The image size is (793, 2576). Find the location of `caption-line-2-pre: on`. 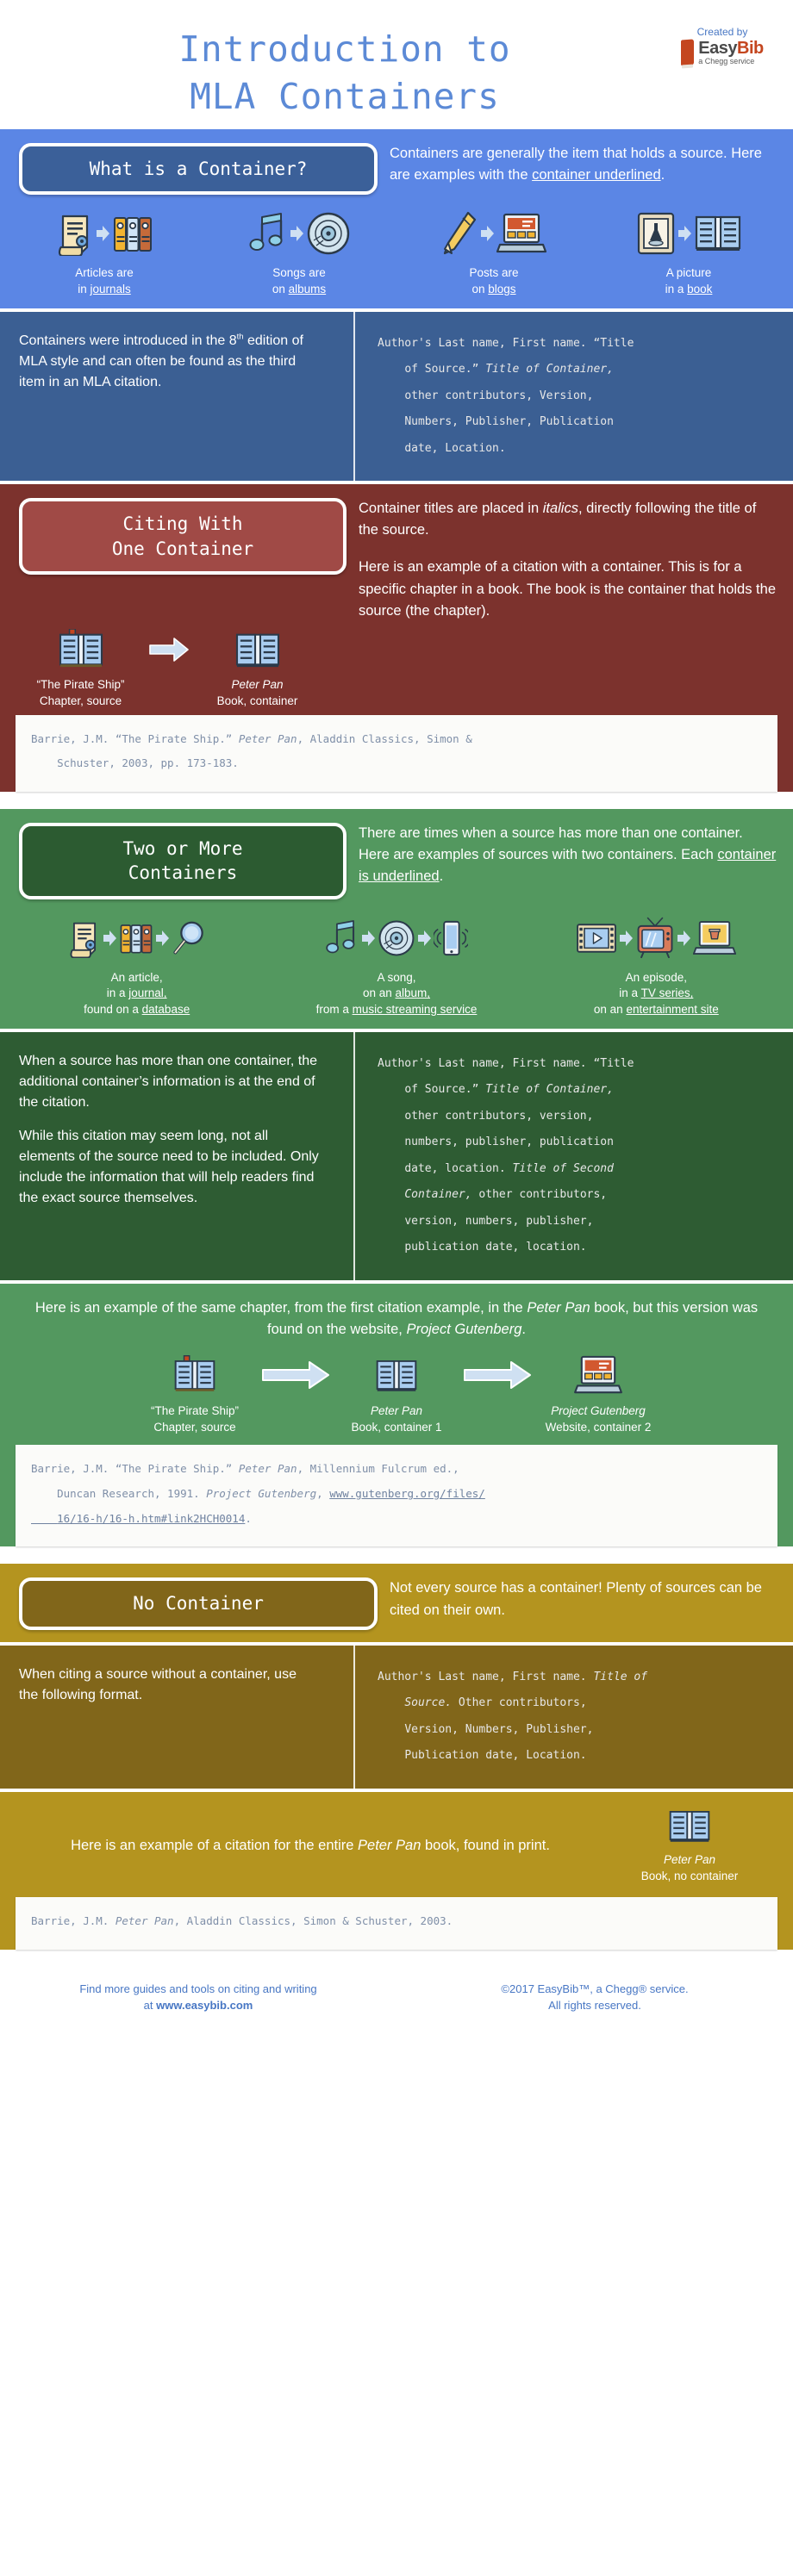

caption-line-2-pre: on is located at coordinates (480, 289).